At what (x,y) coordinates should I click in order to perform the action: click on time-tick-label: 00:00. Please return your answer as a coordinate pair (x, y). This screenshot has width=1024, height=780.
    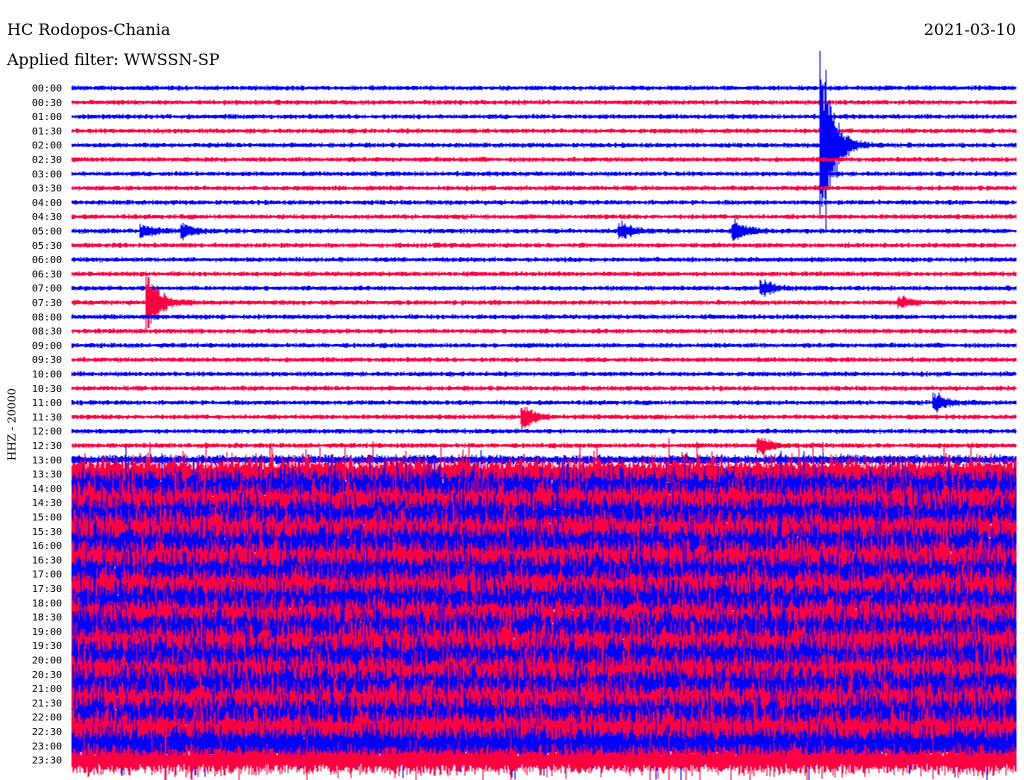
    Looking at the image, I should click on (47, 89).